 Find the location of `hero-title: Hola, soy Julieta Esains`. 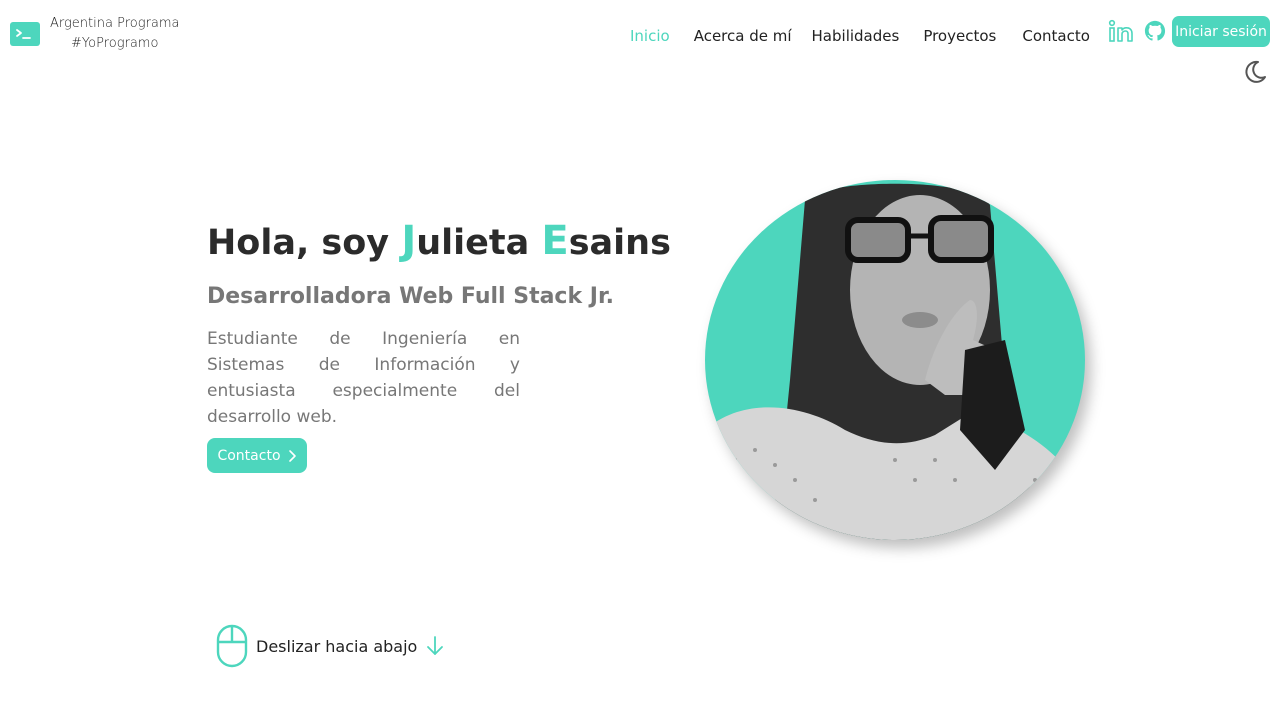

hero-title: Hola, soy Julieta Esains is located at coordinates (439, 241).